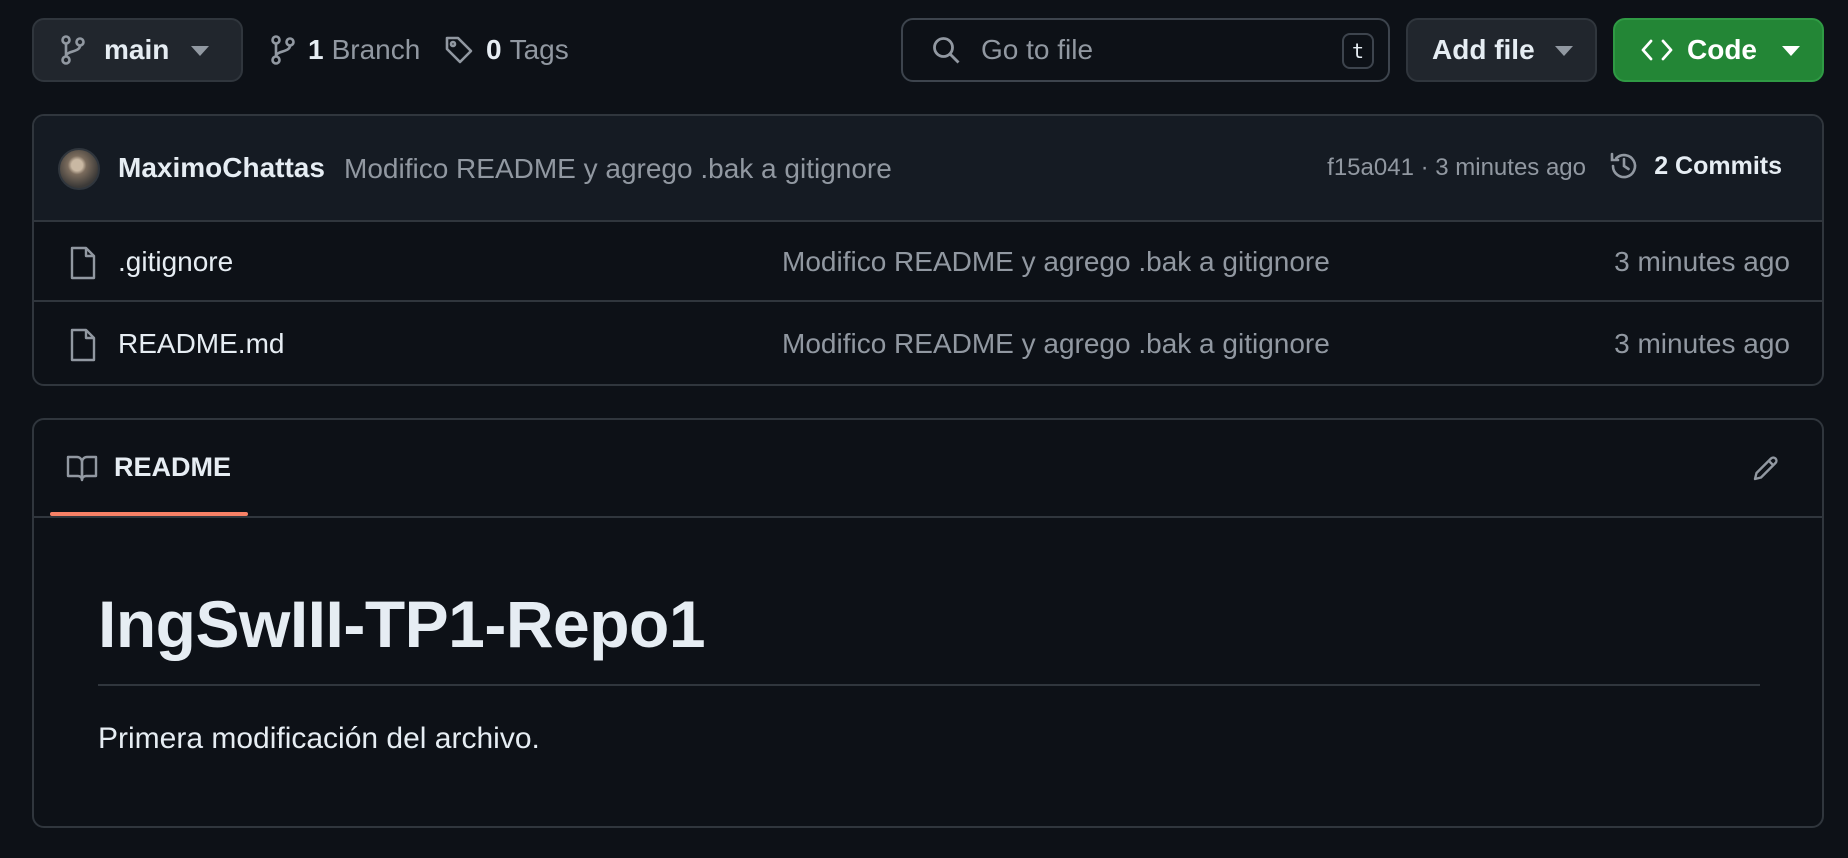  I want to click on branch-name: main, so click(137, 49).